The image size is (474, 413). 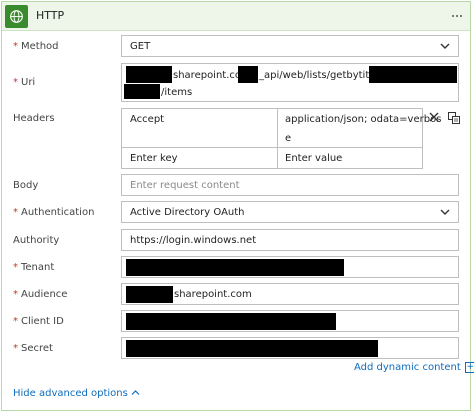 I want to click on audience-label-text: Audience, so click(x=44, y=294).